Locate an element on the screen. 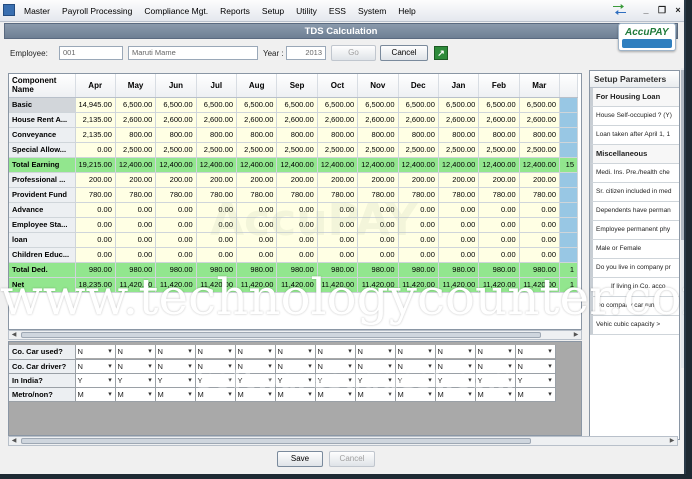  month-header-feb: Feb is located at coordinates (499, 86).